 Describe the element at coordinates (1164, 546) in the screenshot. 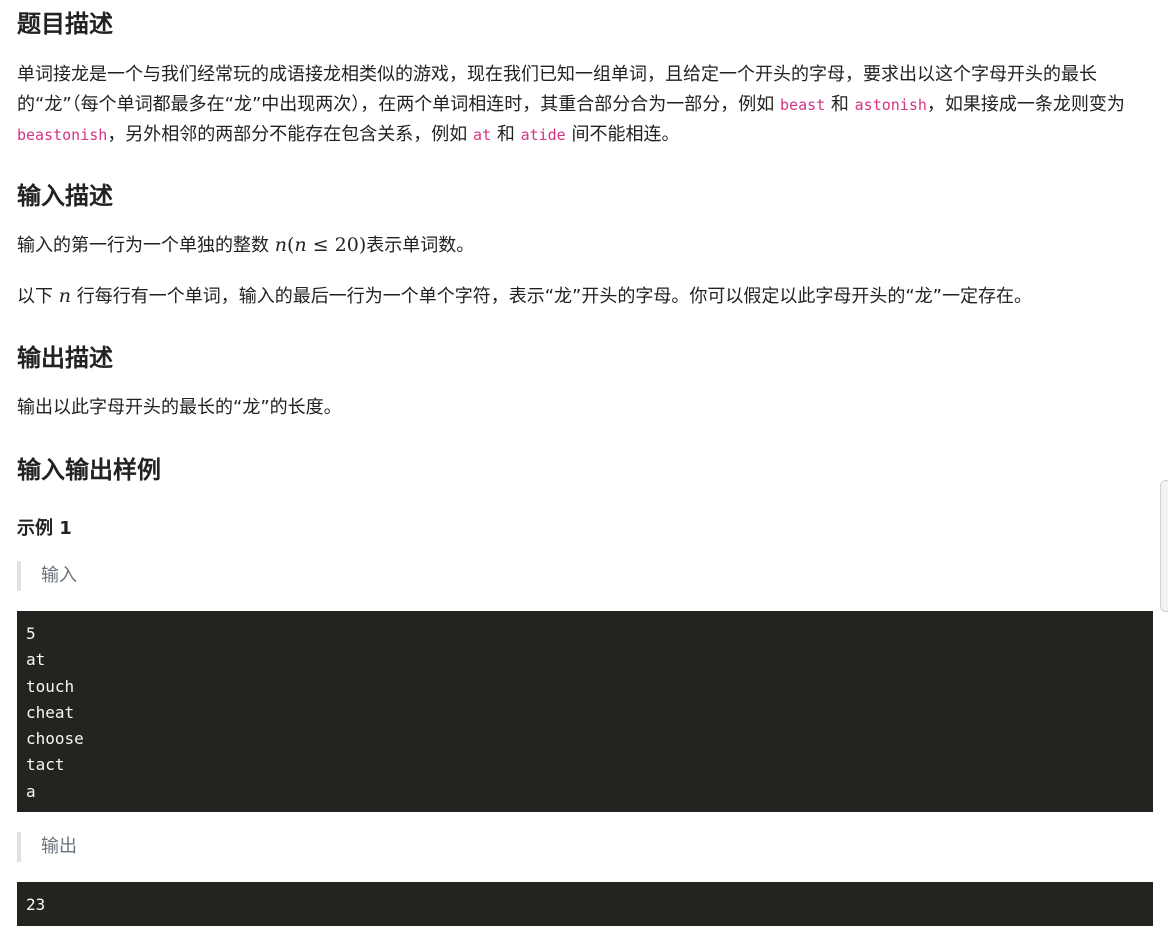

I see `side-scroll-handle` at that location.